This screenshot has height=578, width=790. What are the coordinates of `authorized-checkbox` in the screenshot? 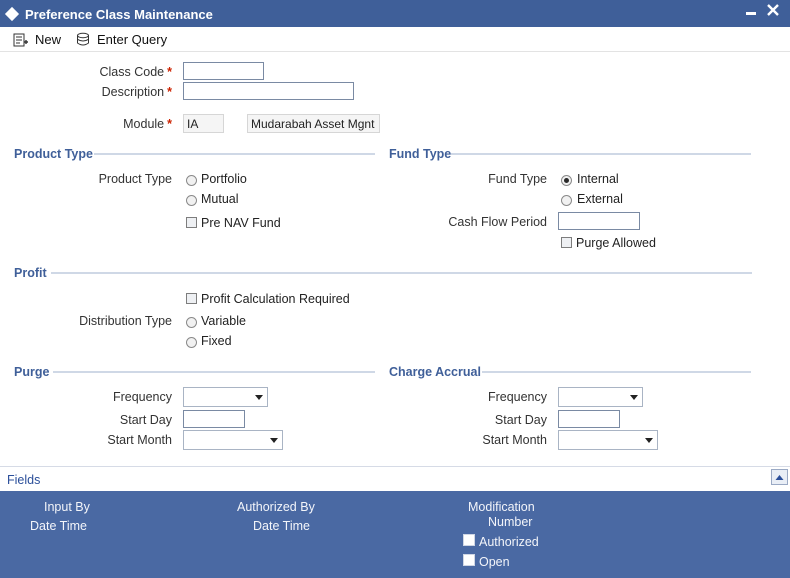 It's located at (469, 540).